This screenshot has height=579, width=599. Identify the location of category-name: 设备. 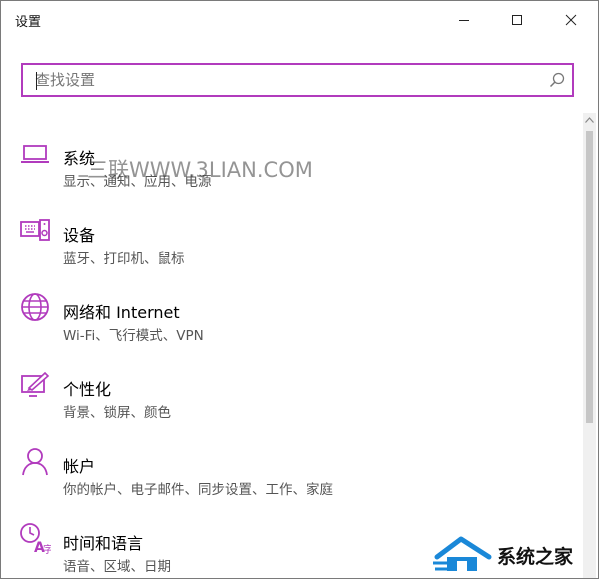
(79, 235).